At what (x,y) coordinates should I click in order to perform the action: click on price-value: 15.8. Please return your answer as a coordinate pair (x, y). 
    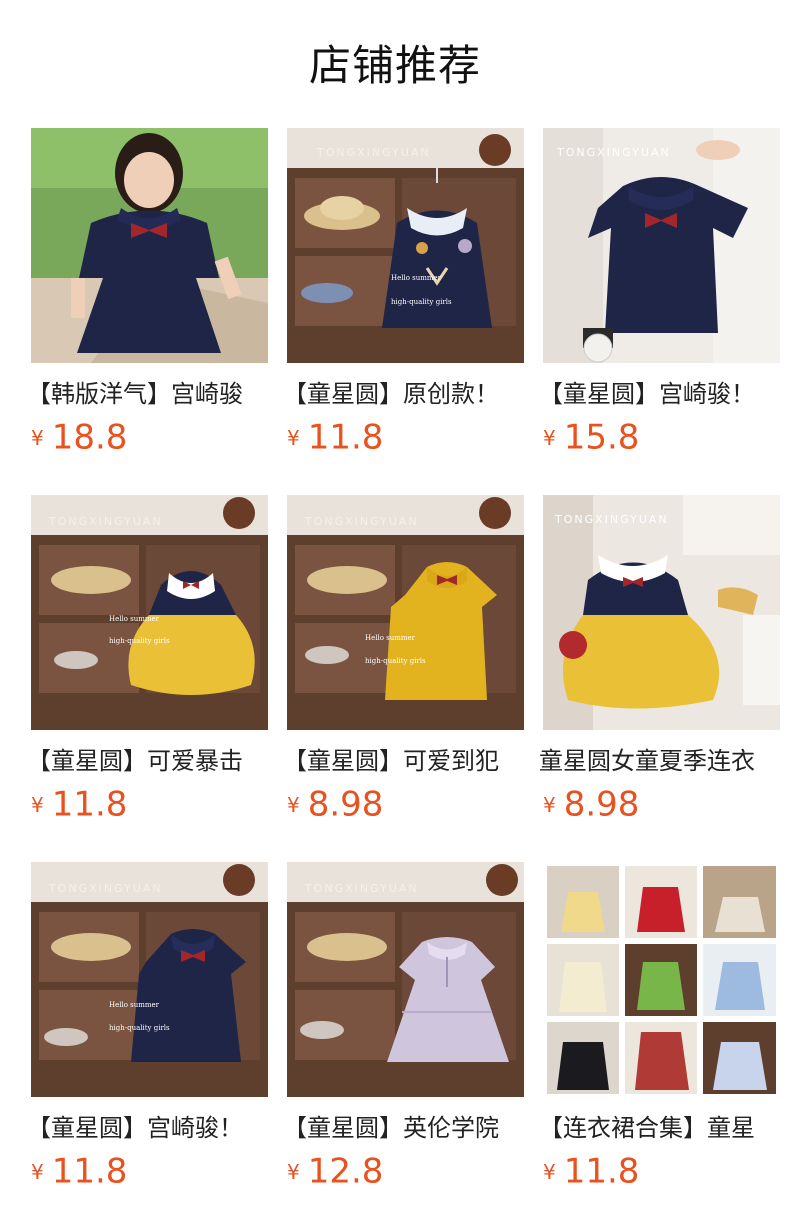
    Looking at the image, I should click on (601, 437).